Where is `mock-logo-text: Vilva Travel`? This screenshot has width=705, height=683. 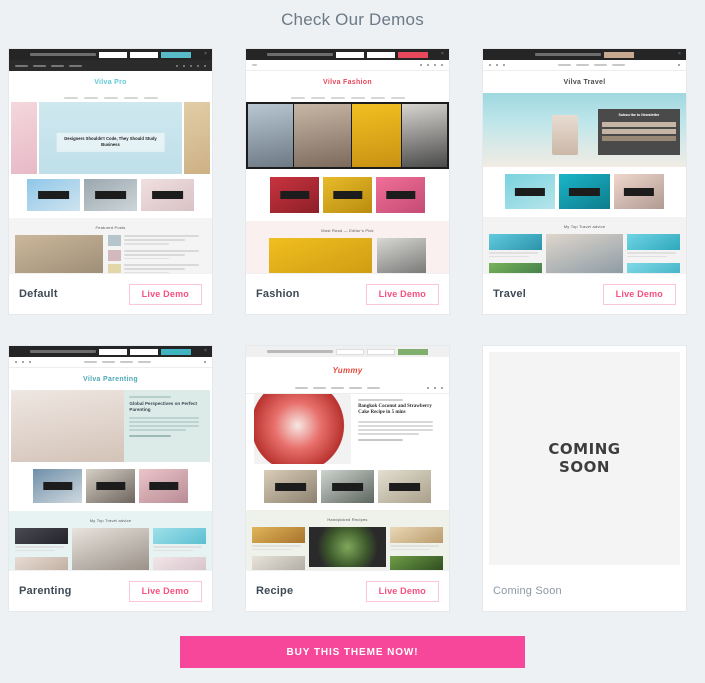 mock-logo-text: Vilva Travel is located at coordinates (584, 82).